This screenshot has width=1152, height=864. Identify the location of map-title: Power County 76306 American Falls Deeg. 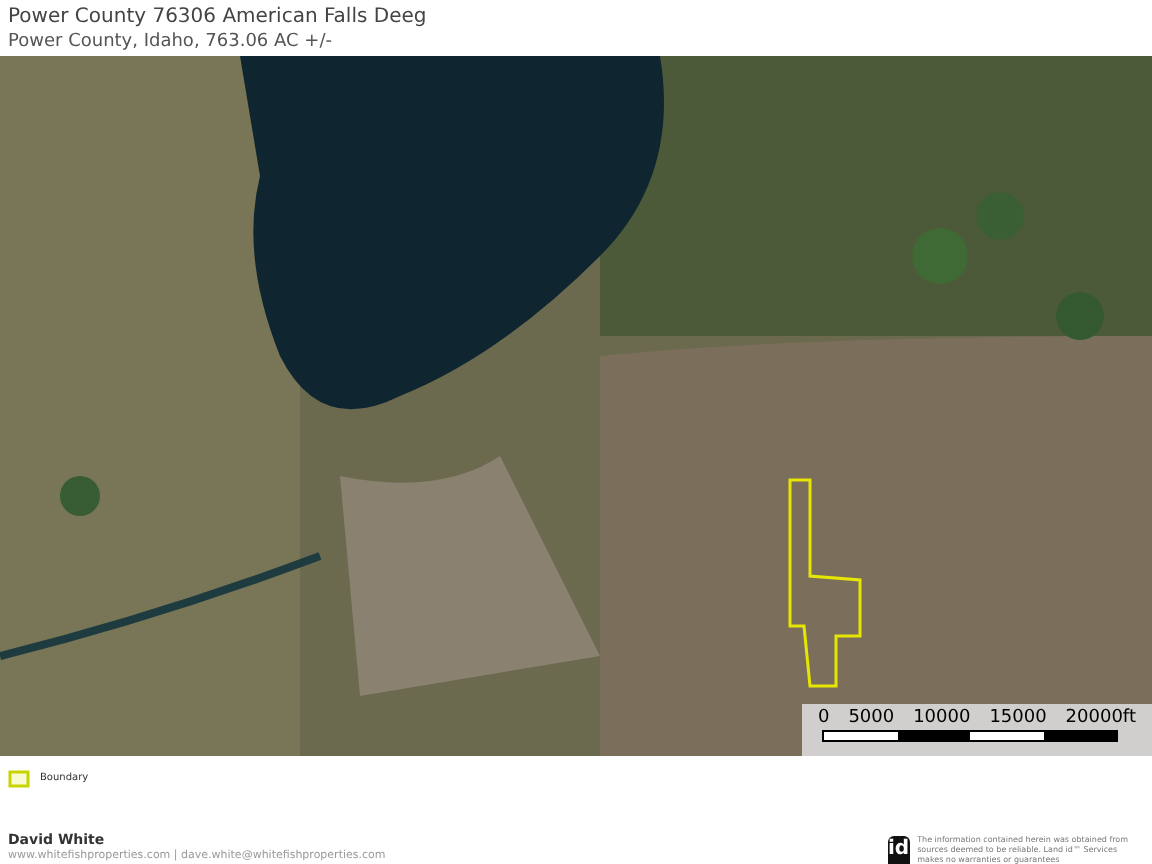
(218, 18).